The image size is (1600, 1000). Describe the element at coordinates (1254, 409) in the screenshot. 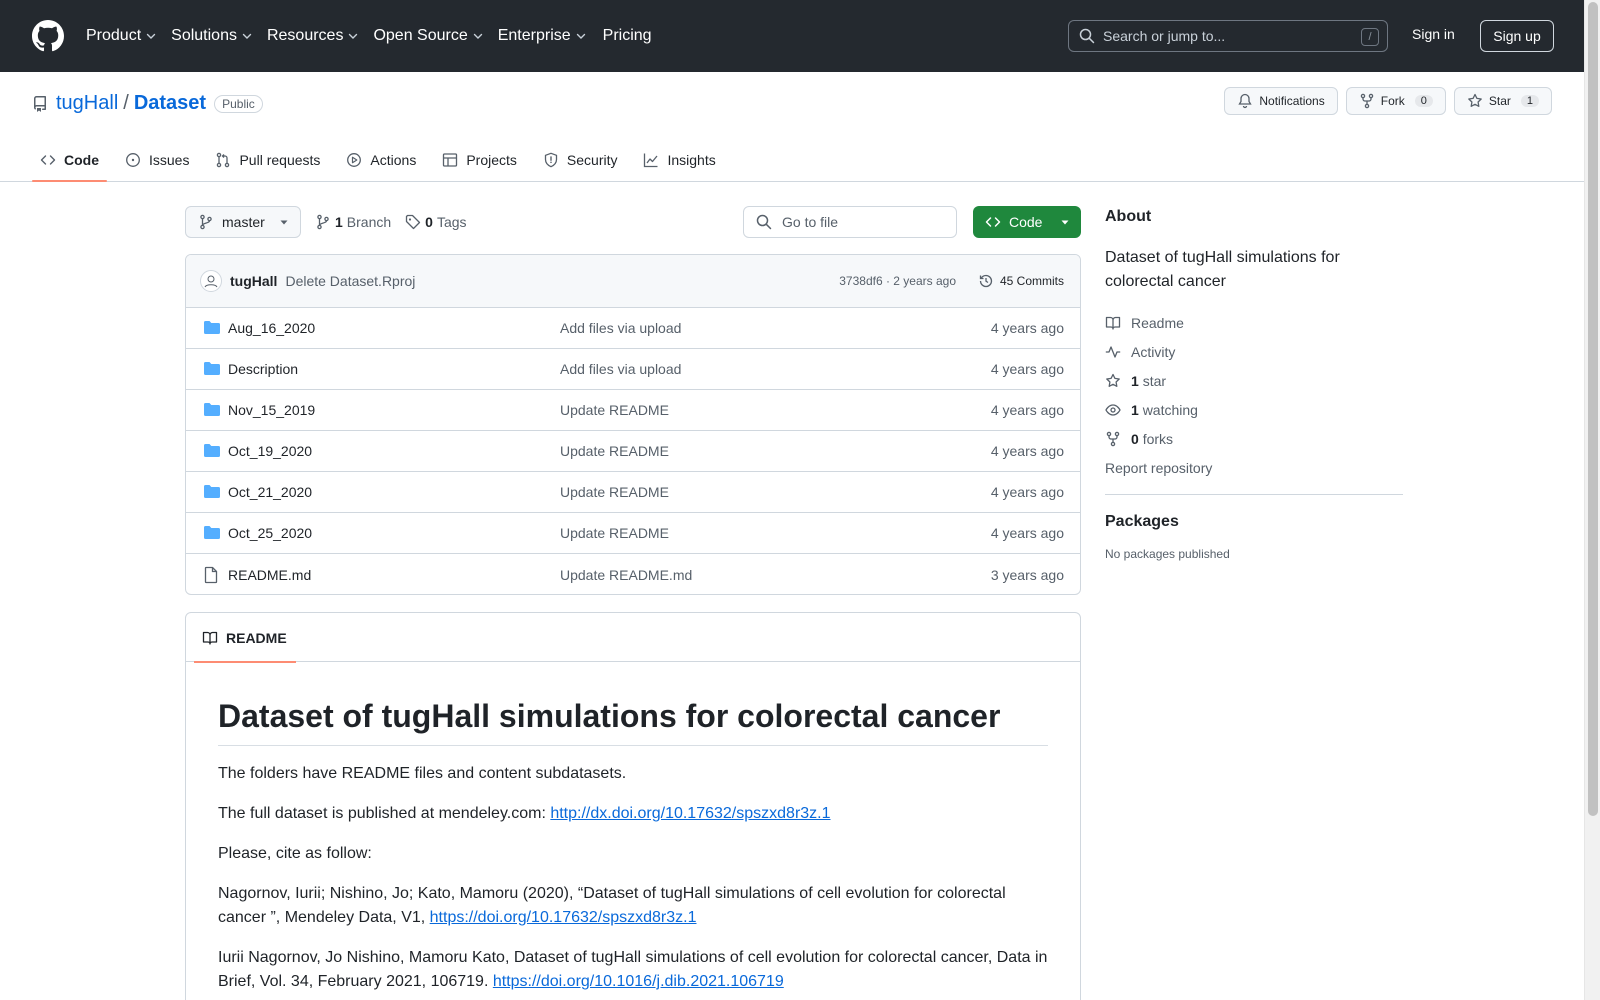

I see `watching-link: 1 watching` at that location.